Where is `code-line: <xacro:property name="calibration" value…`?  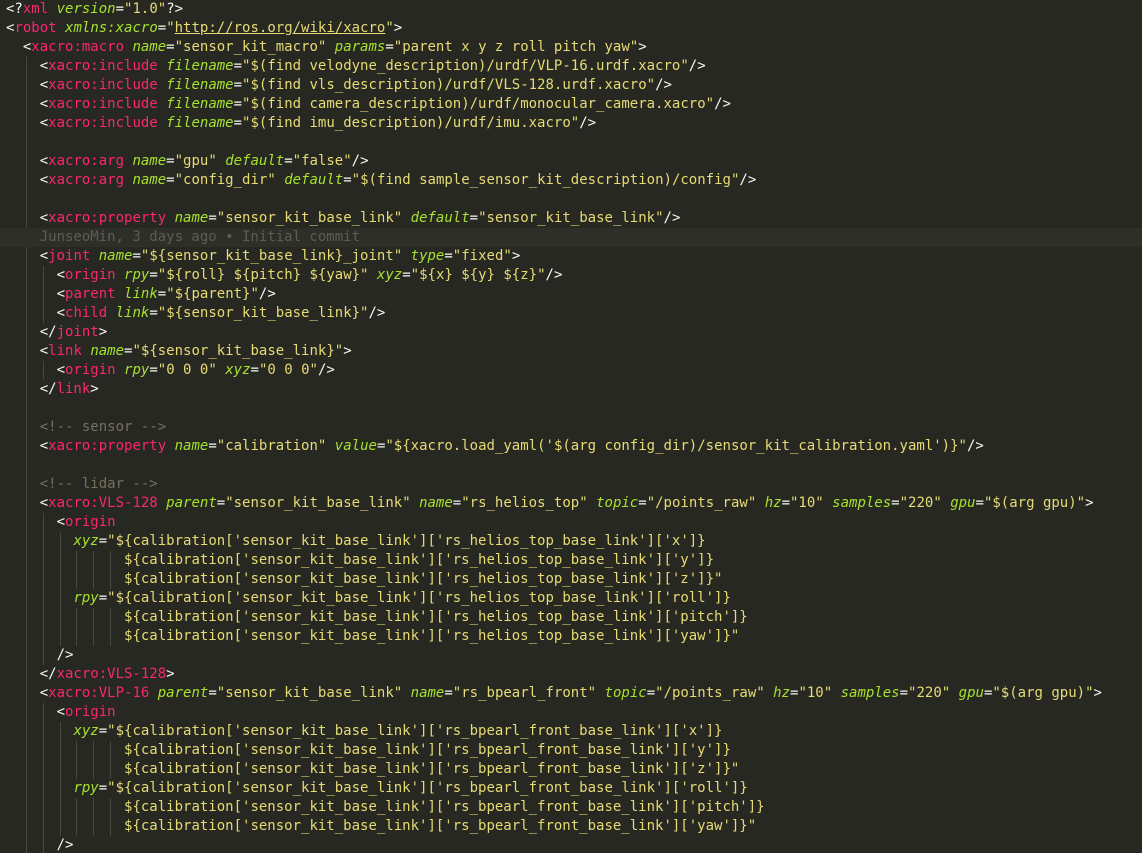 code-line: <xacro:property name="calibration" value… is located at coordinates (571, 446).